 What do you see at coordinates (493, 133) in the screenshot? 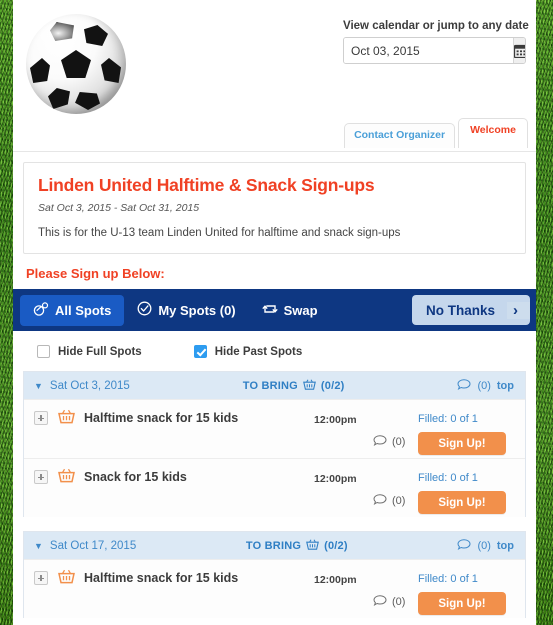
I see `tab-welcome: Welcome` at bounding box center [493, 133].